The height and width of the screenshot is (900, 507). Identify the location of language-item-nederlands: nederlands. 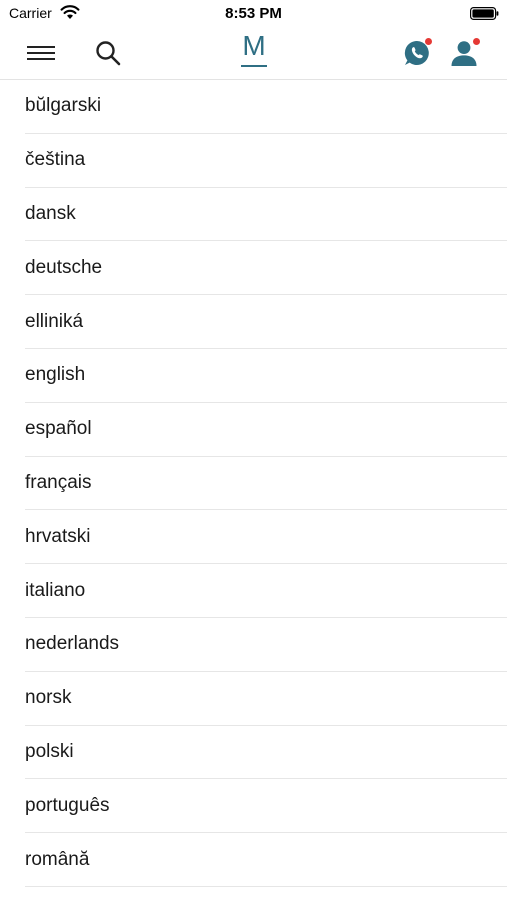
(266, 645).